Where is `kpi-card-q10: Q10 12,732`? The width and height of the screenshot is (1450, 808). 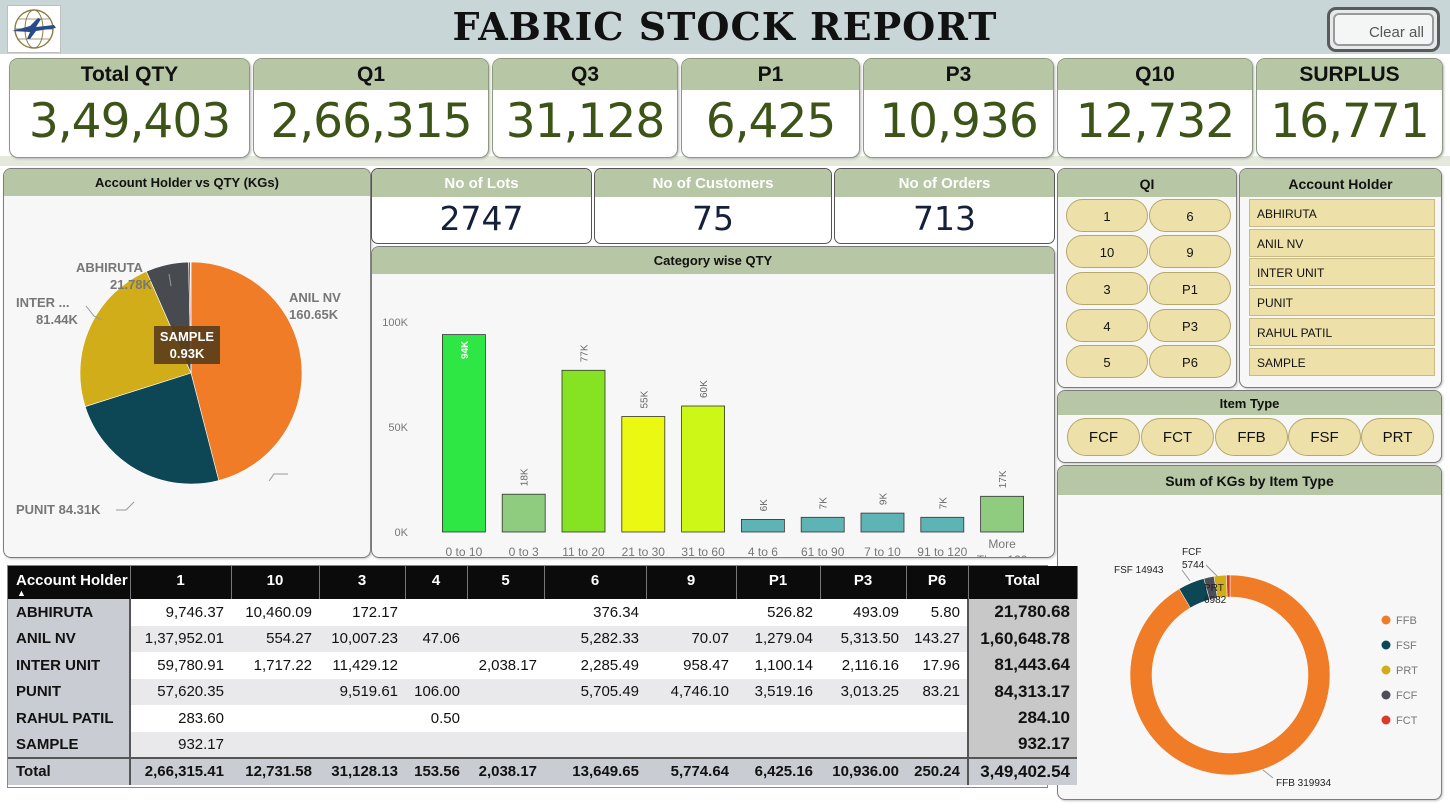 kpi-card-q10: Q10 12,732 is located at coordinates (1155, 108).